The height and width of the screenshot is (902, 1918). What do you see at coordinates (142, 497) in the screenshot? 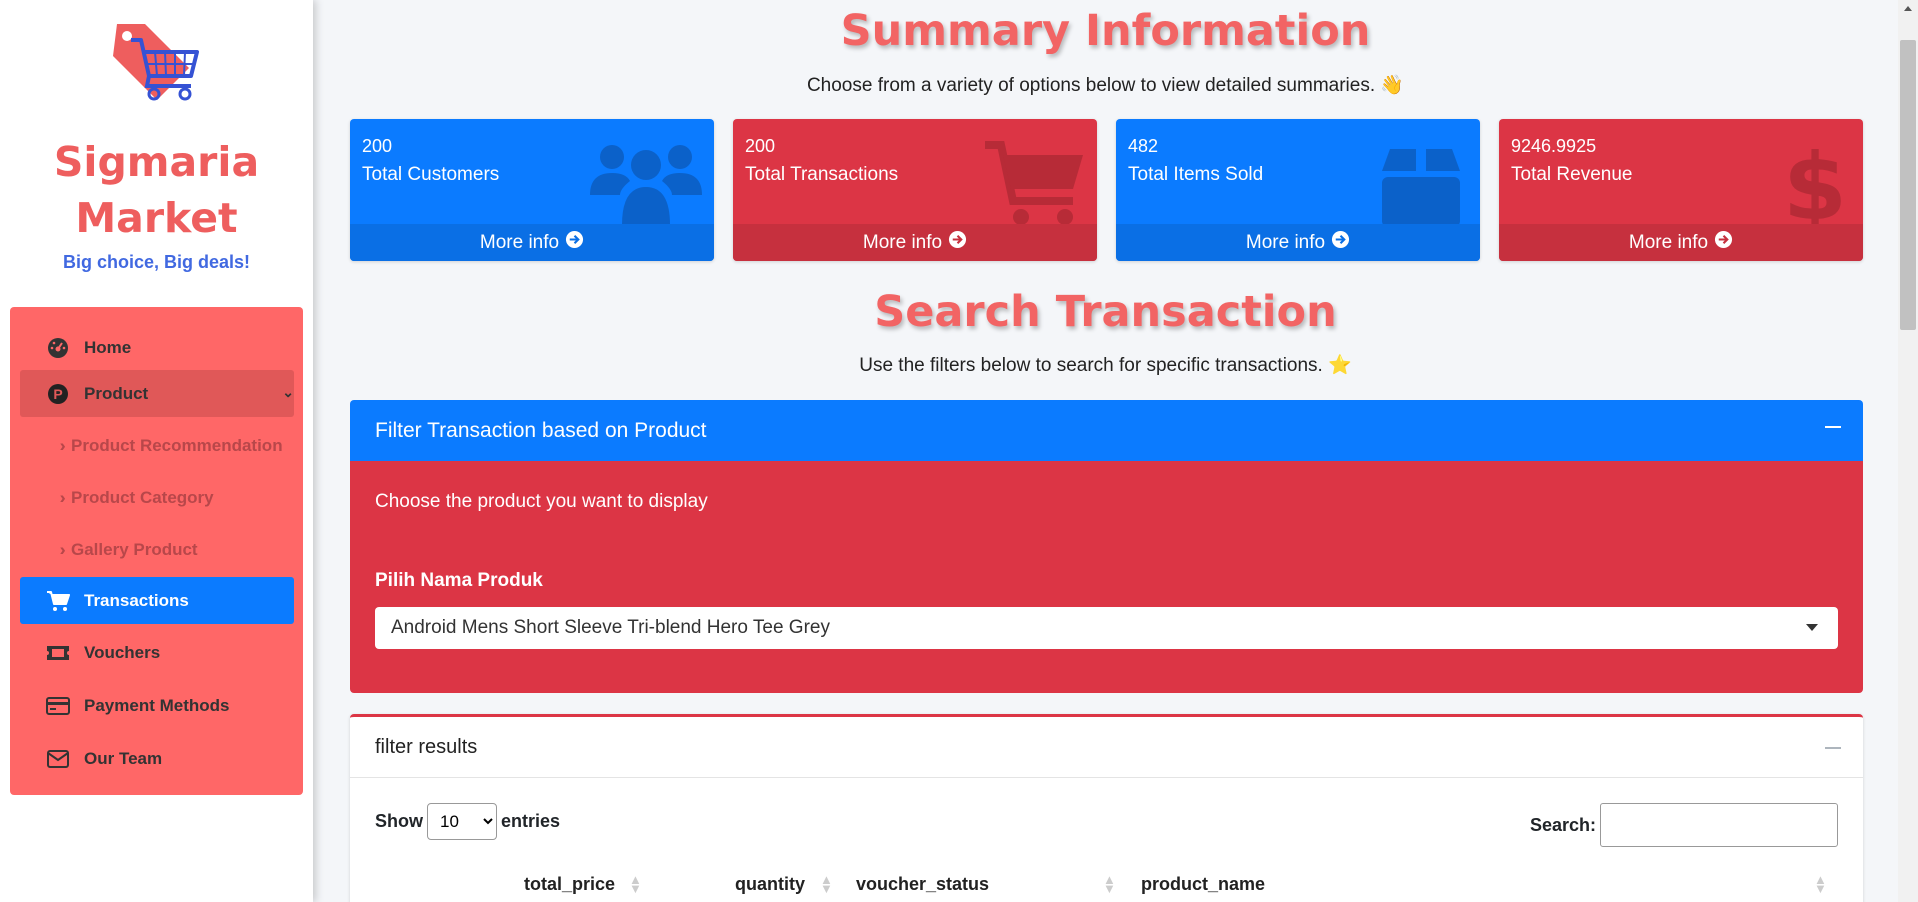
I see `sidebar-subitem-label: Product Category` at bounding box center [142, 497].